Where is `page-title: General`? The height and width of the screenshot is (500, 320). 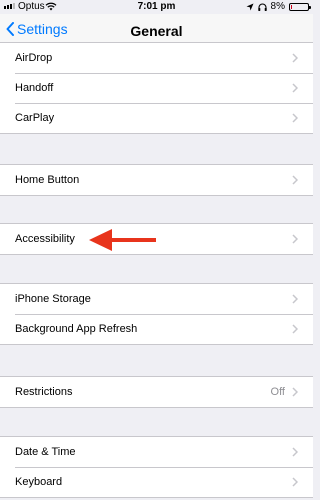
page-title: General is located at coordinates (156, 31).